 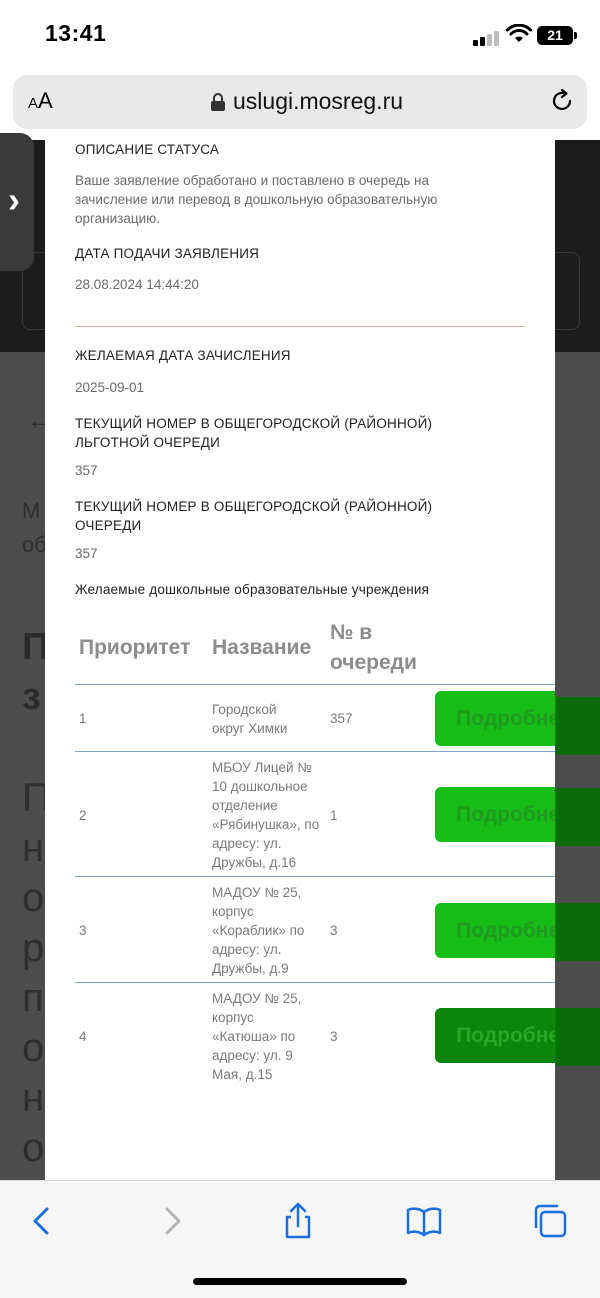 What do you see at coordinates (83, 1036) in the screenshot?
I see `row-priority: 4` at bounding box center [83, 1036].